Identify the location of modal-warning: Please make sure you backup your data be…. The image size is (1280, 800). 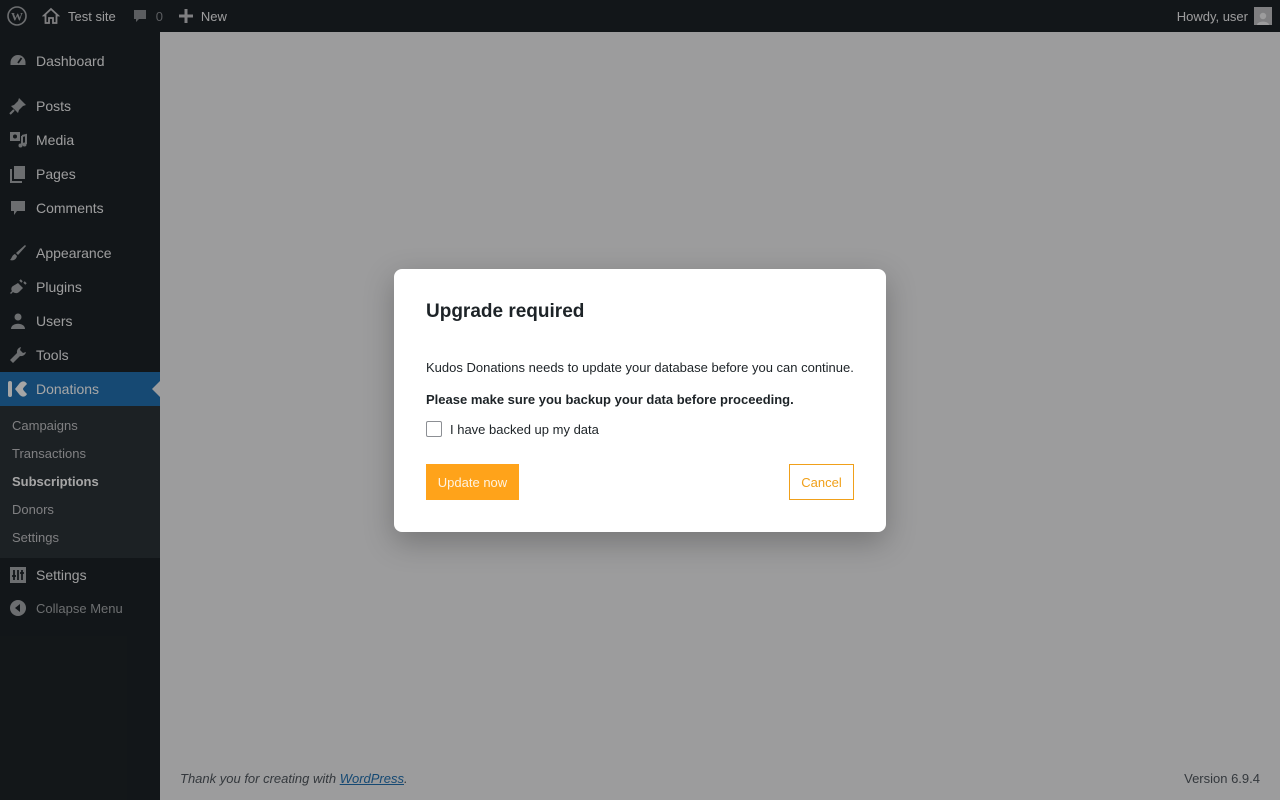
(610, 399).